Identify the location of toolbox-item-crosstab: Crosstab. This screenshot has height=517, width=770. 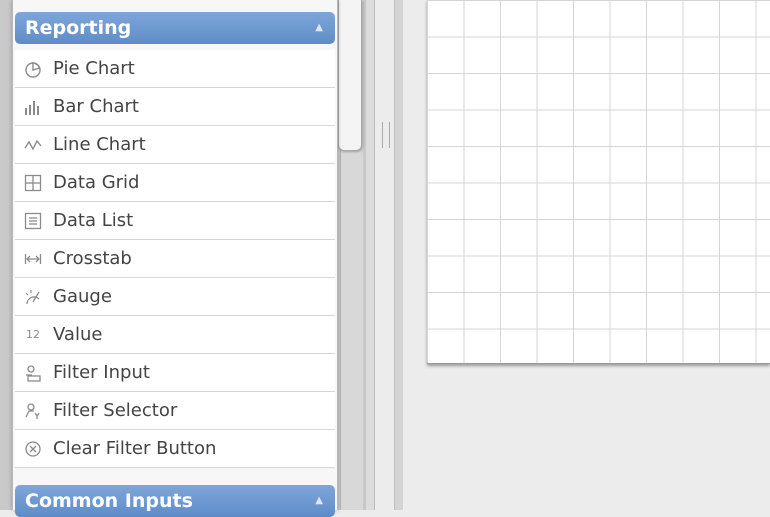
(175, 259).